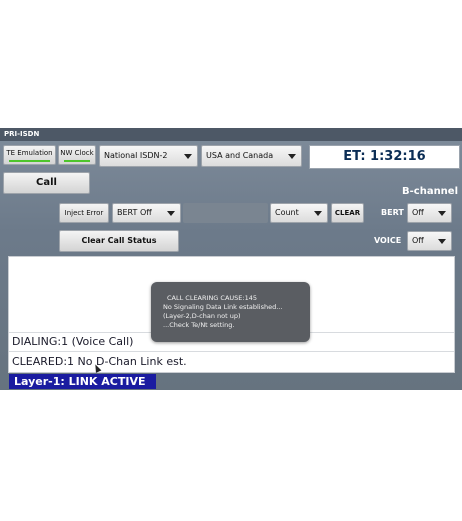  I want to click on protocol-select: National ISDN-2, so click(148, 156).